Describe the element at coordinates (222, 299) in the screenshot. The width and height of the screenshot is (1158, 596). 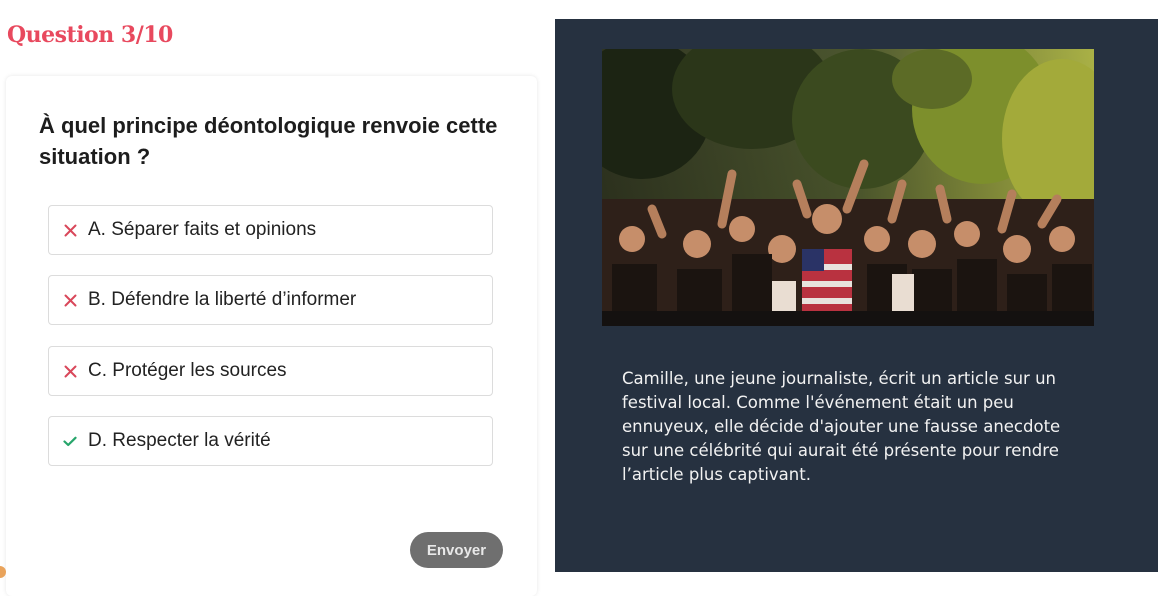
I see `answer-option-label: B. Défendre la liberté d’informer` at that location.